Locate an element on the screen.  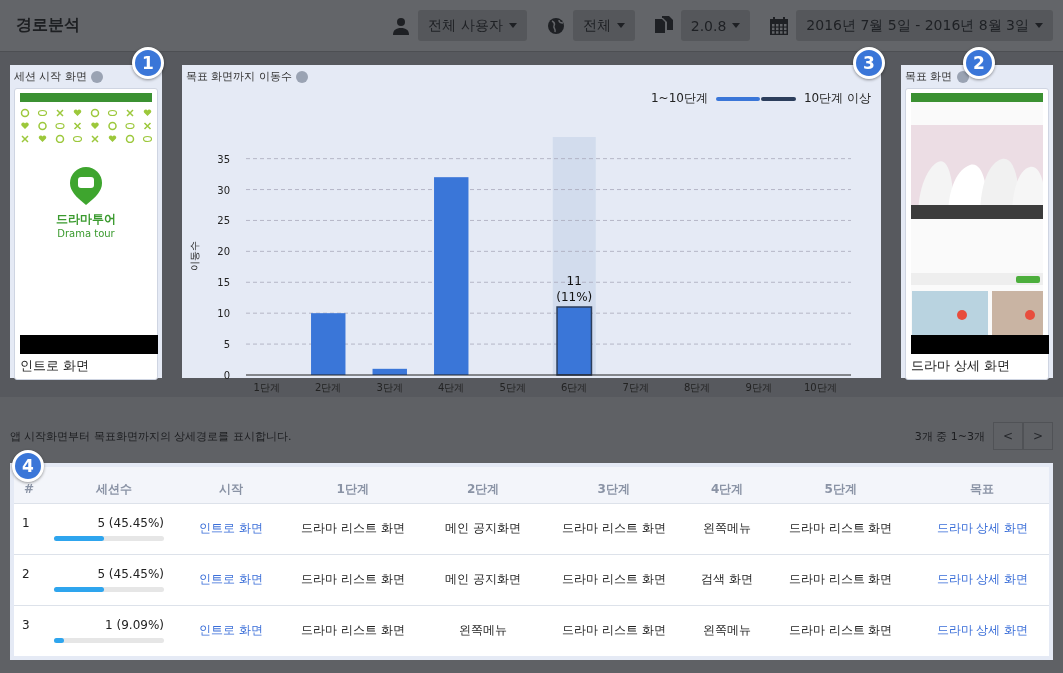
column-header: 시작 is located at coordinates (231, 485).